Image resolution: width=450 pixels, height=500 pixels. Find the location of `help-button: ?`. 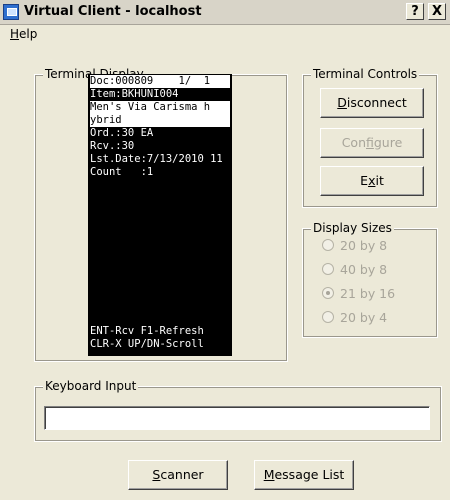

help-button: ? is located at coordinates (415, 11).